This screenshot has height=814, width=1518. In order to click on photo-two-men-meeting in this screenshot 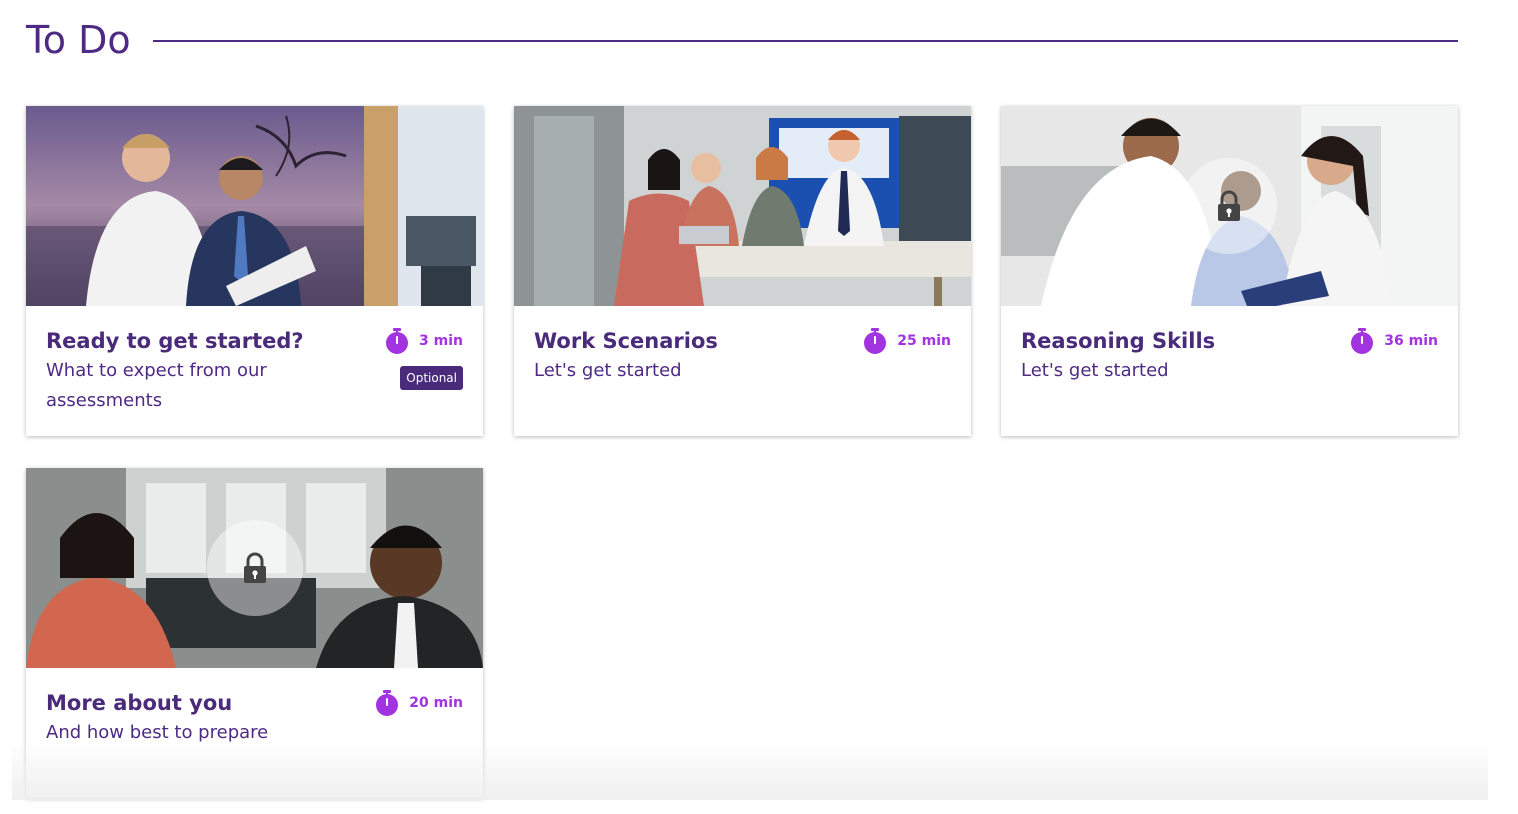, I will do `click(254, 206)`.